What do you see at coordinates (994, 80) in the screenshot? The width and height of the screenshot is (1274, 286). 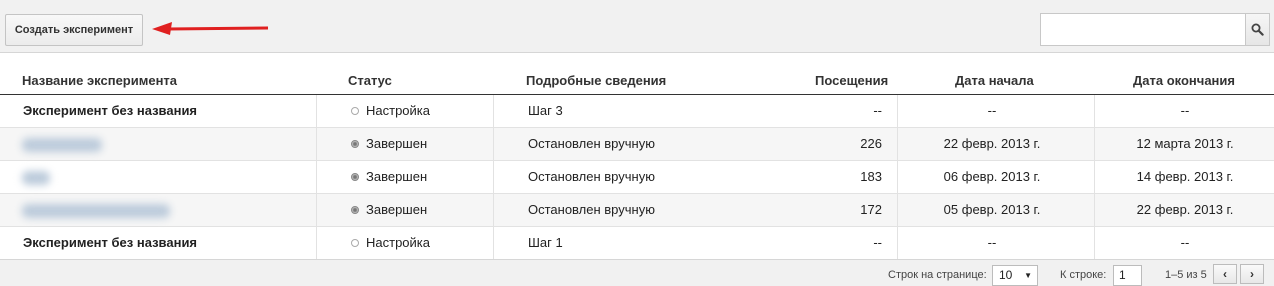 I see `column-header-start-date: Дата начала` at bounding box center [994, 80].